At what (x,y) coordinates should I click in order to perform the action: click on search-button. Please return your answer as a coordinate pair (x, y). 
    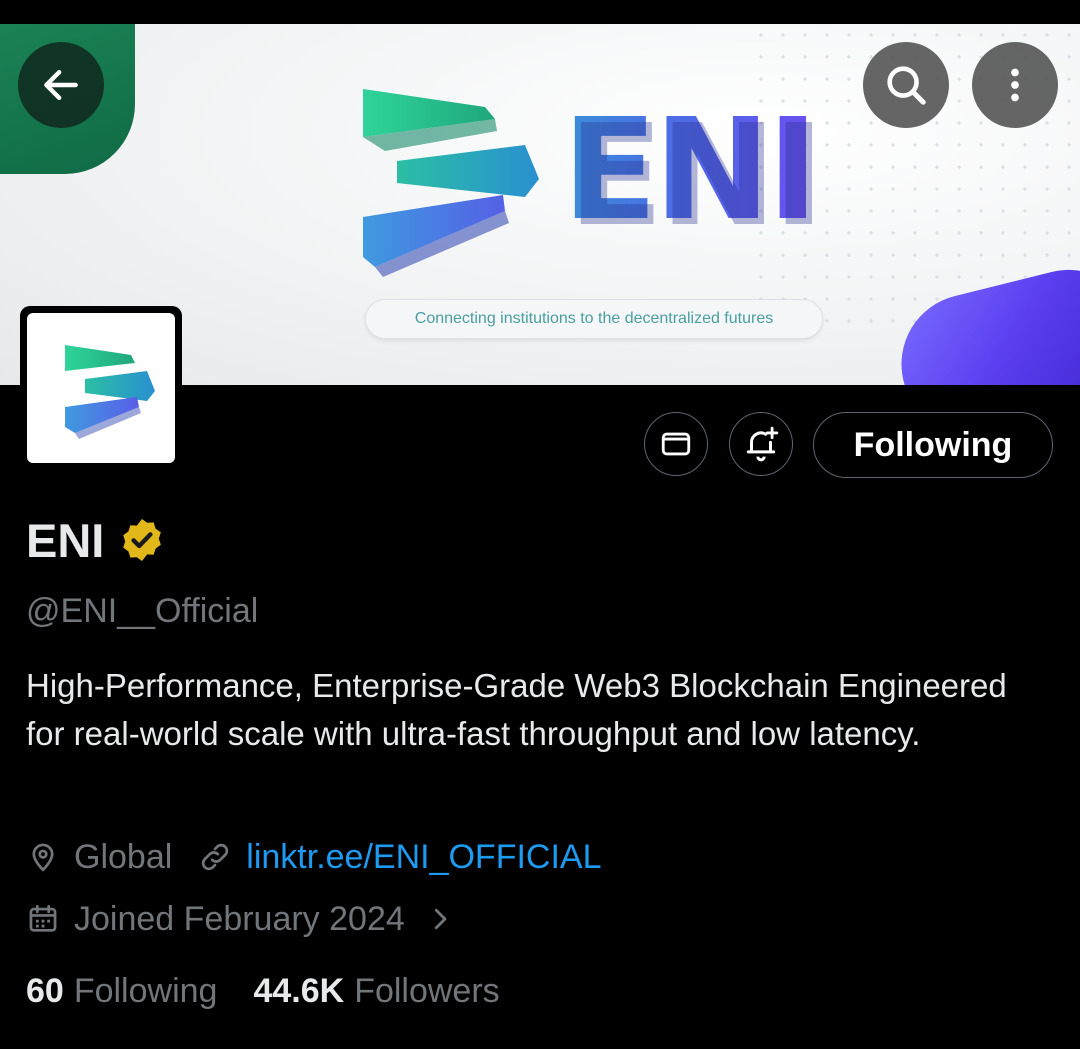
    Looking at the image, I should click on (906, 85).